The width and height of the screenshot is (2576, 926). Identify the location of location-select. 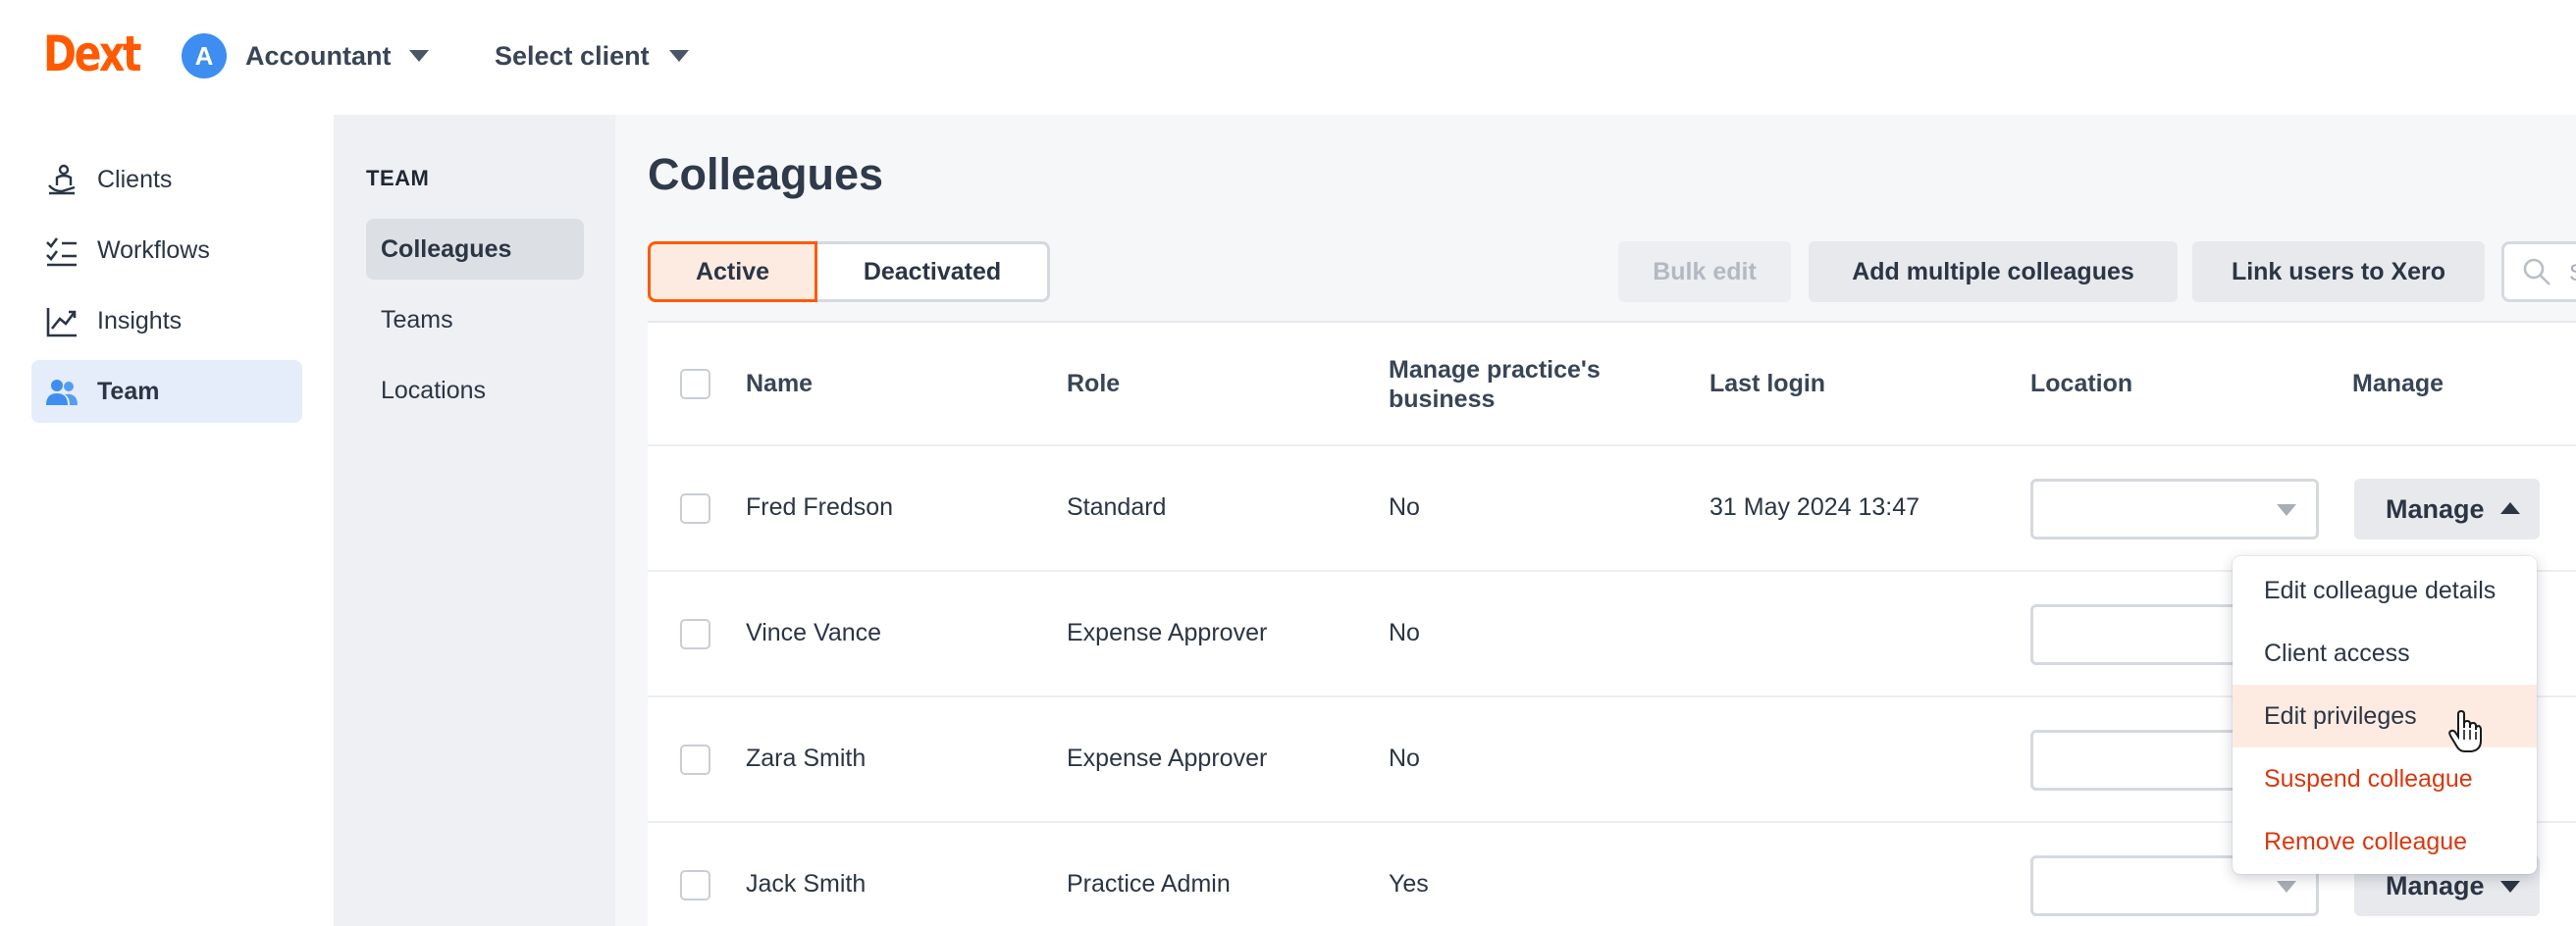
(2174, 510).